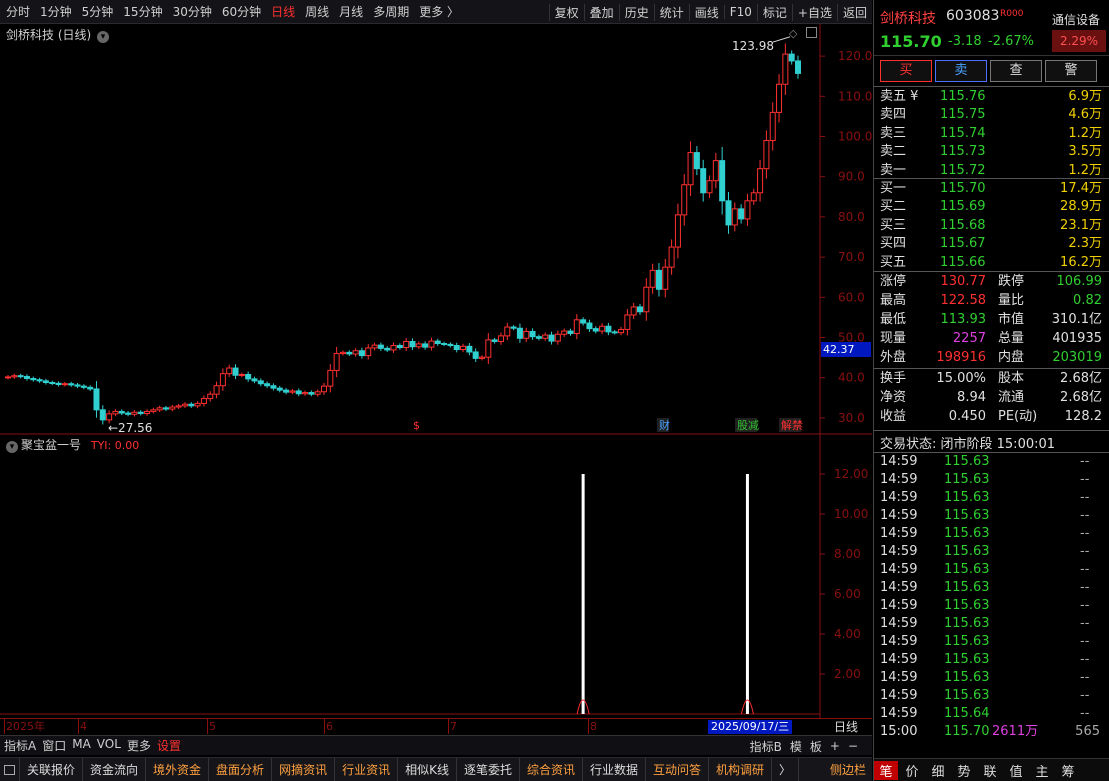  What do you see at coordinates (1016, 71) in the screenshot?
I see `trade-button: 查` at bounding box center [1016, 71].